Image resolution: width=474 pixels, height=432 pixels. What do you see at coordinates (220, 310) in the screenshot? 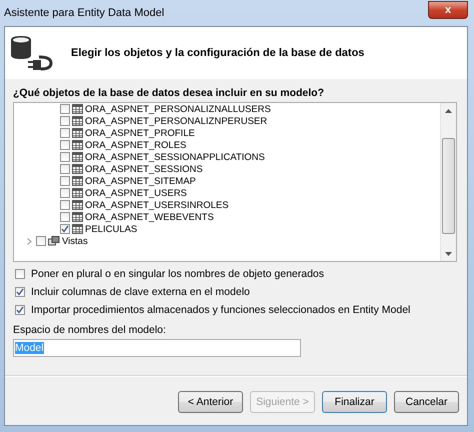
I see `option-label: Importar procedimientos almacenados y funciones seleccionados en Entity Model` at bounding box center [220, 310].